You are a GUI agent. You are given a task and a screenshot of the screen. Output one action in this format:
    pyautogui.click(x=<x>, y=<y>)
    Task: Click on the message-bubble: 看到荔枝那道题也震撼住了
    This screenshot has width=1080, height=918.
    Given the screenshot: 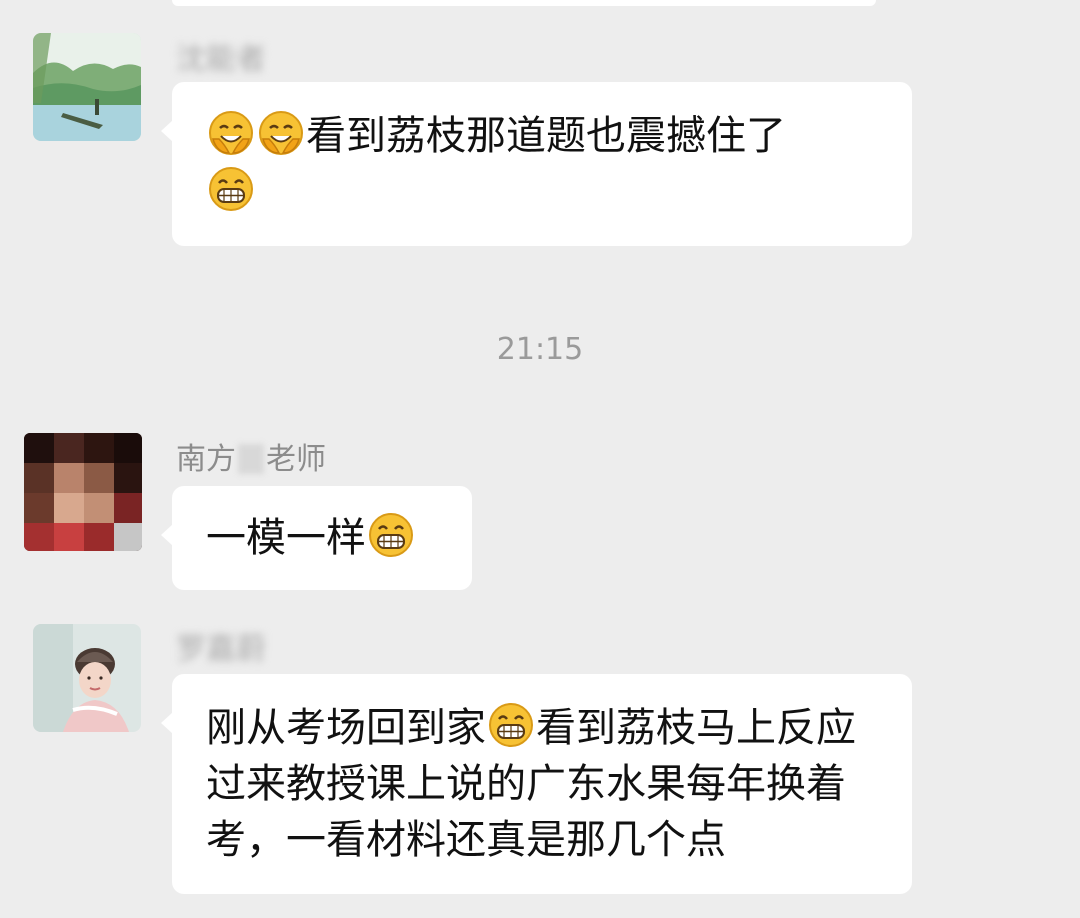 What is the action you would take?
    pyautogui.click(x=536, y=164)
    